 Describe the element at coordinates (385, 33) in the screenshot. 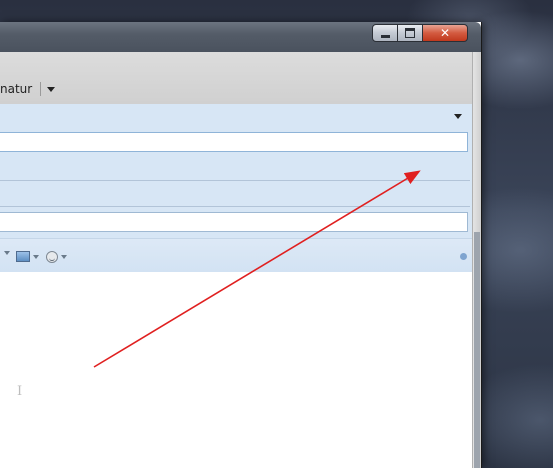

I see `minimize-button` at that location.